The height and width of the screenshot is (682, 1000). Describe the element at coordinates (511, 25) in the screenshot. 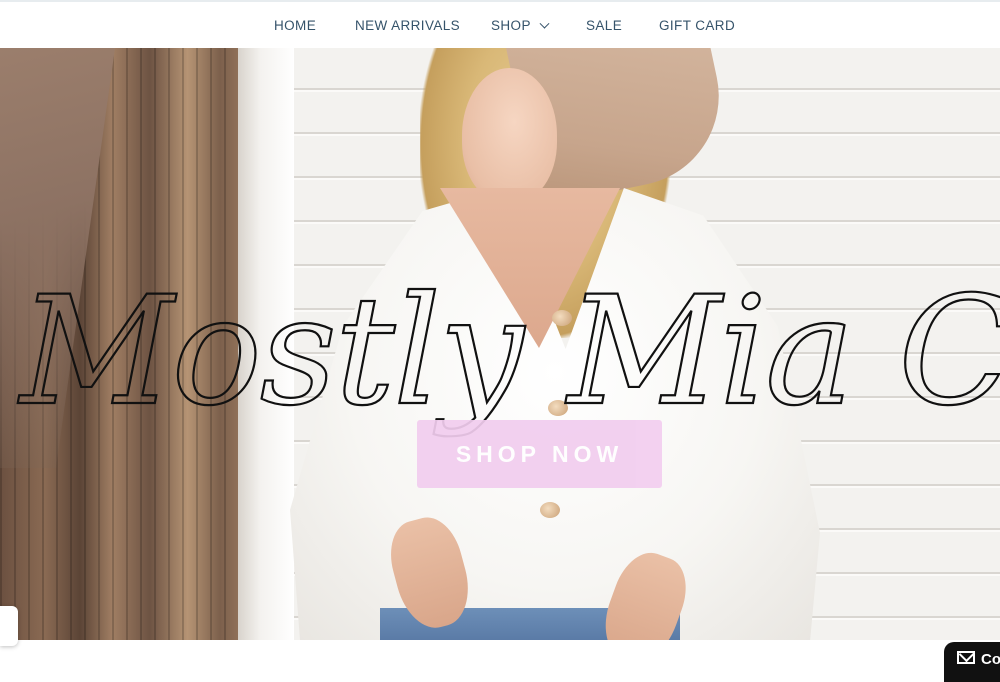

I see `nav-shop-label: SHOP` at that location.